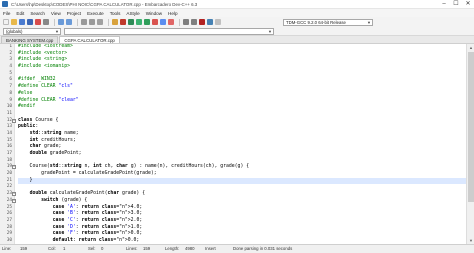 The width and height of the screenshot is (474, 253). Describe the element at coordinates (236, 141) in the screenshot. I see `code-line: 15 int creditHours;` at that location.